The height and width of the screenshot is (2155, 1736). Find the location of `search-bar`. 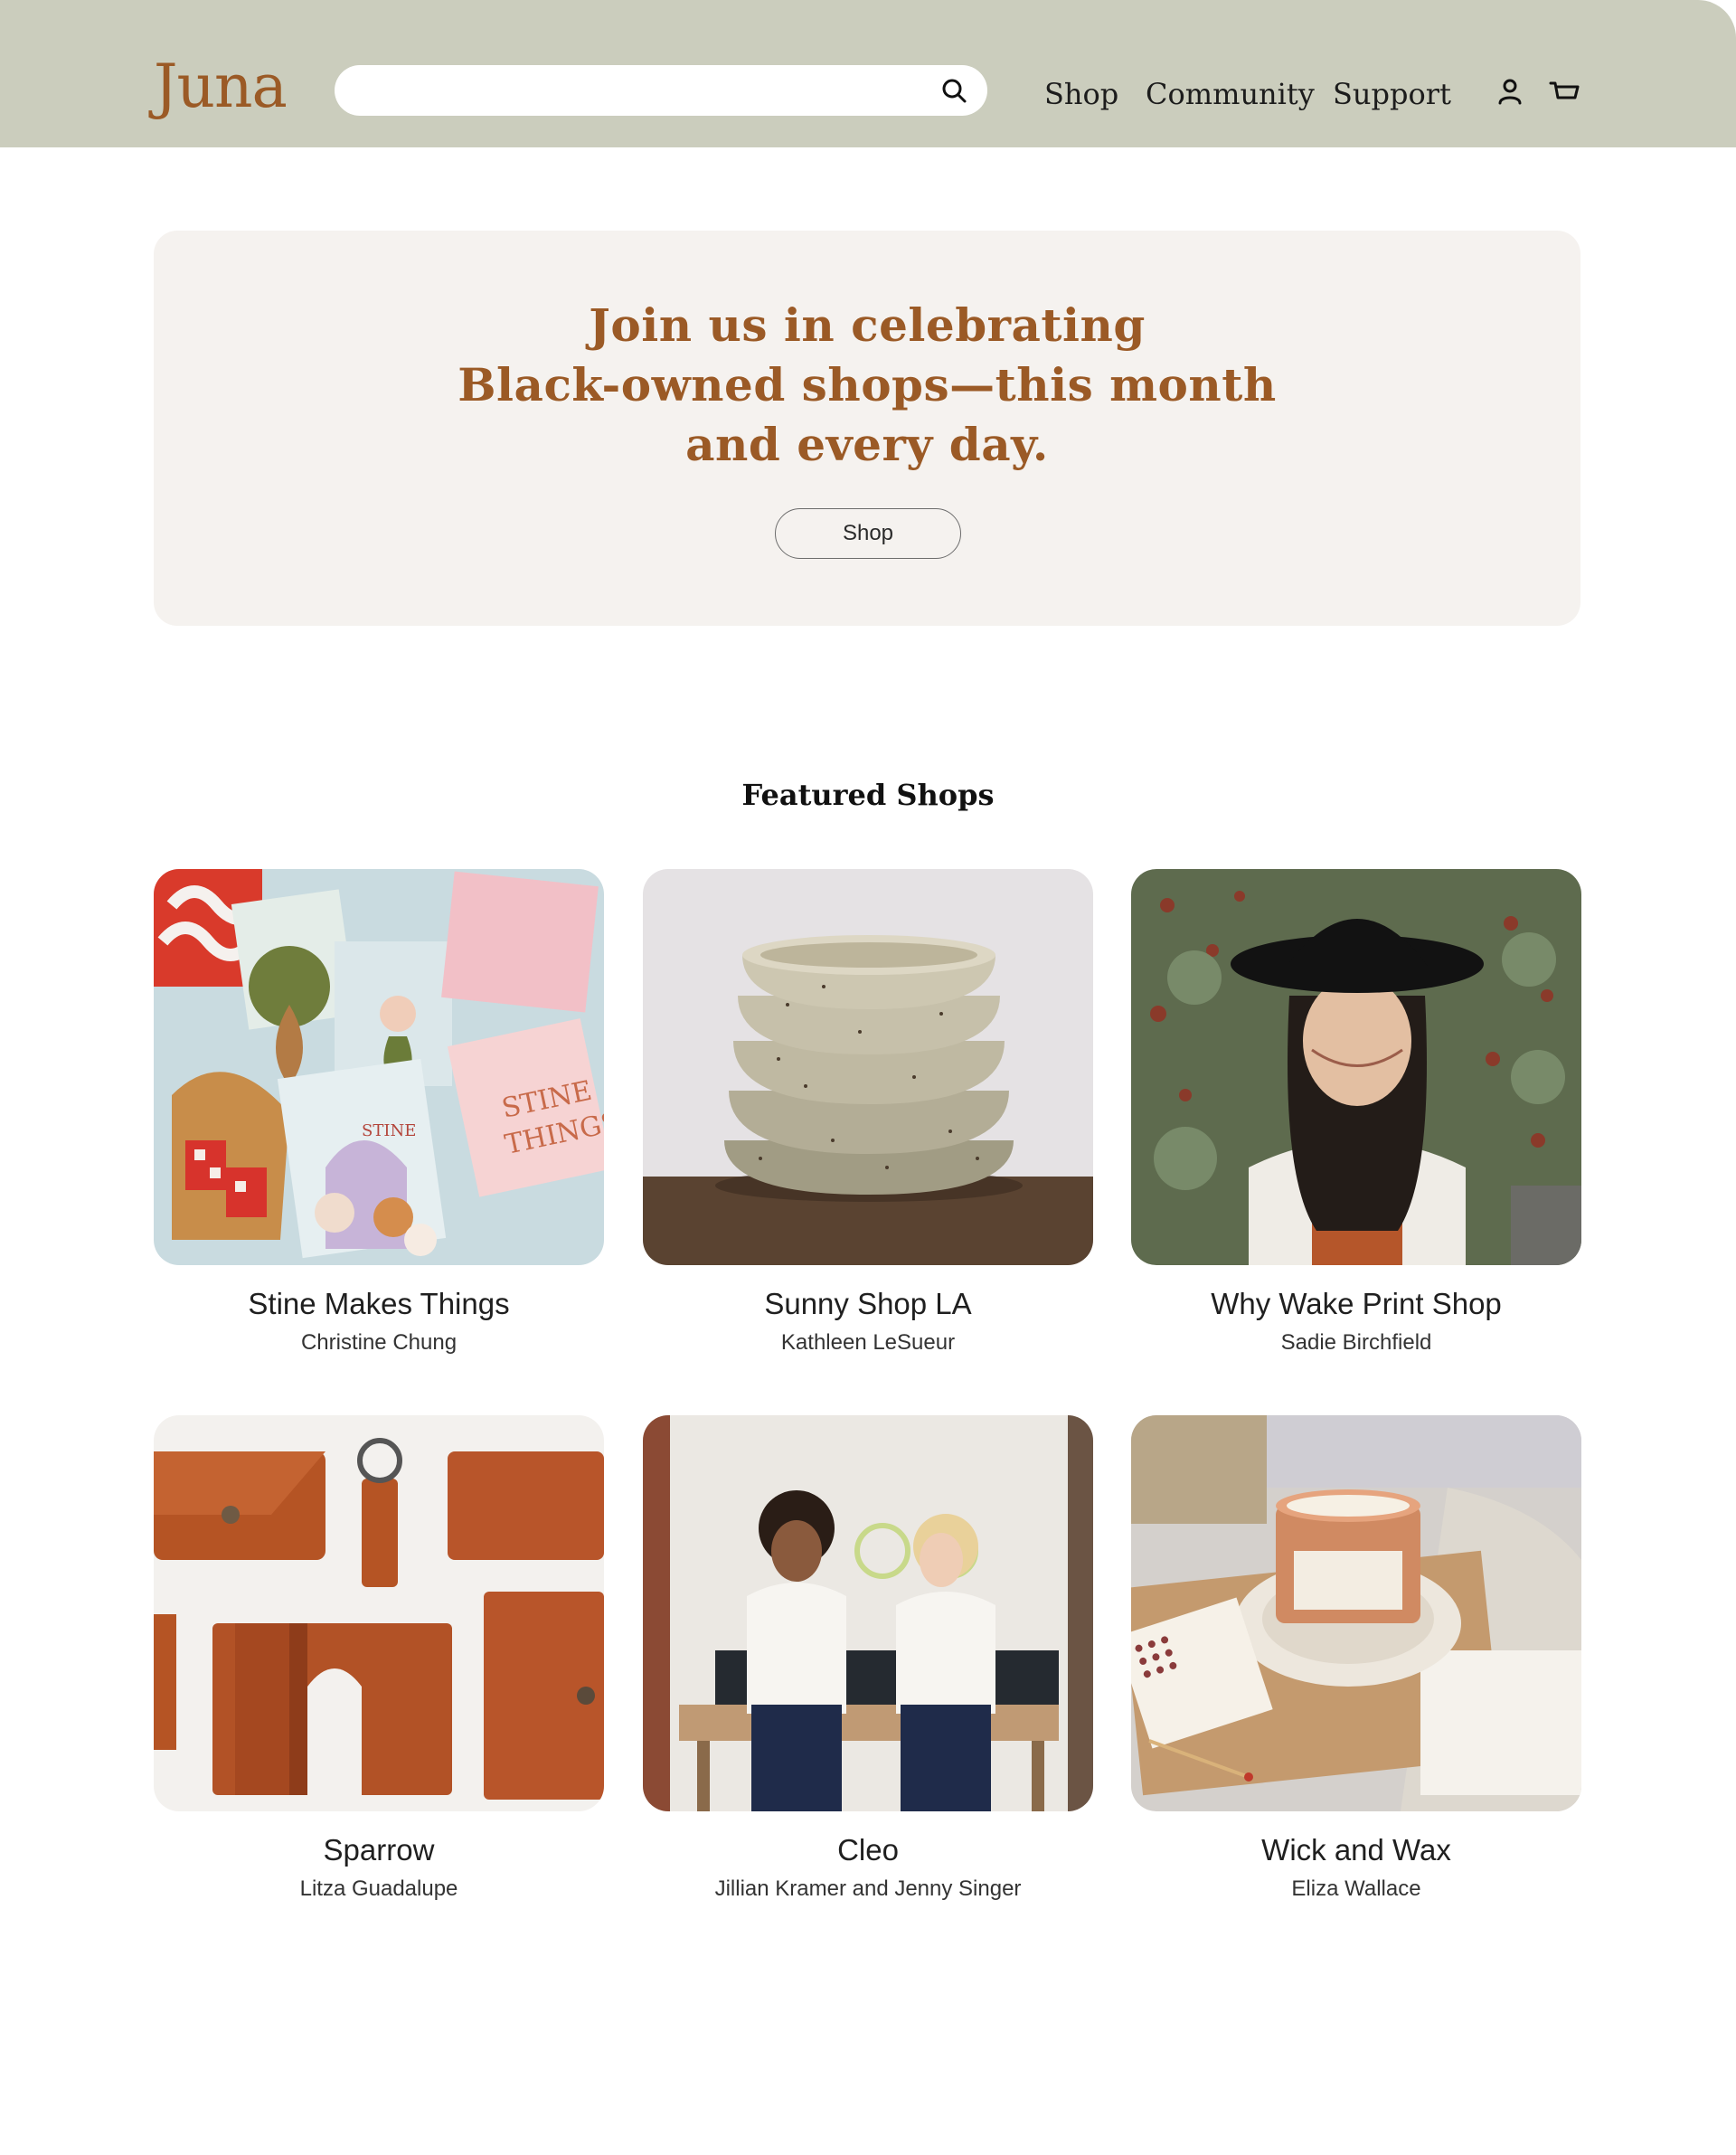

search-bar is located at coordinates (661, 91).